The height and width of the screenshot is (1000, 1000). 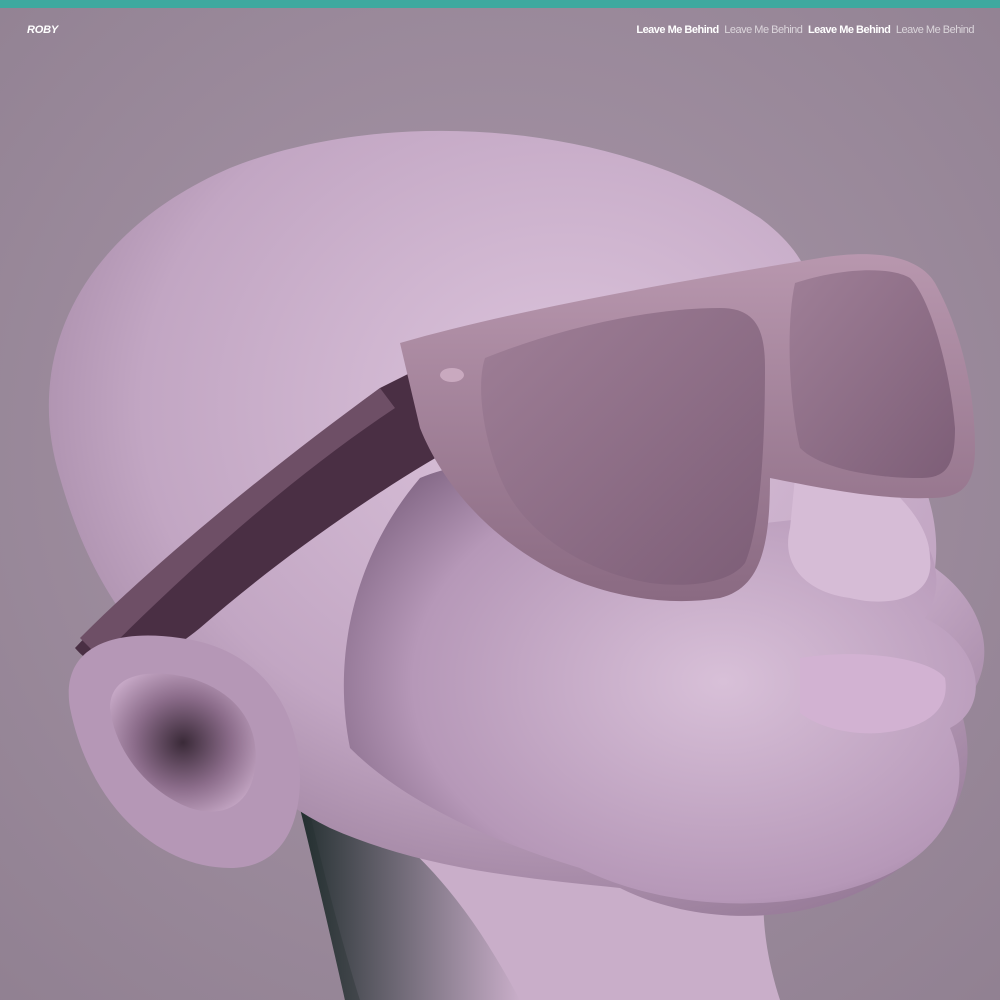 I want to click on title-repeat-3: Leave Me Behind, so click(x=849, y=30).